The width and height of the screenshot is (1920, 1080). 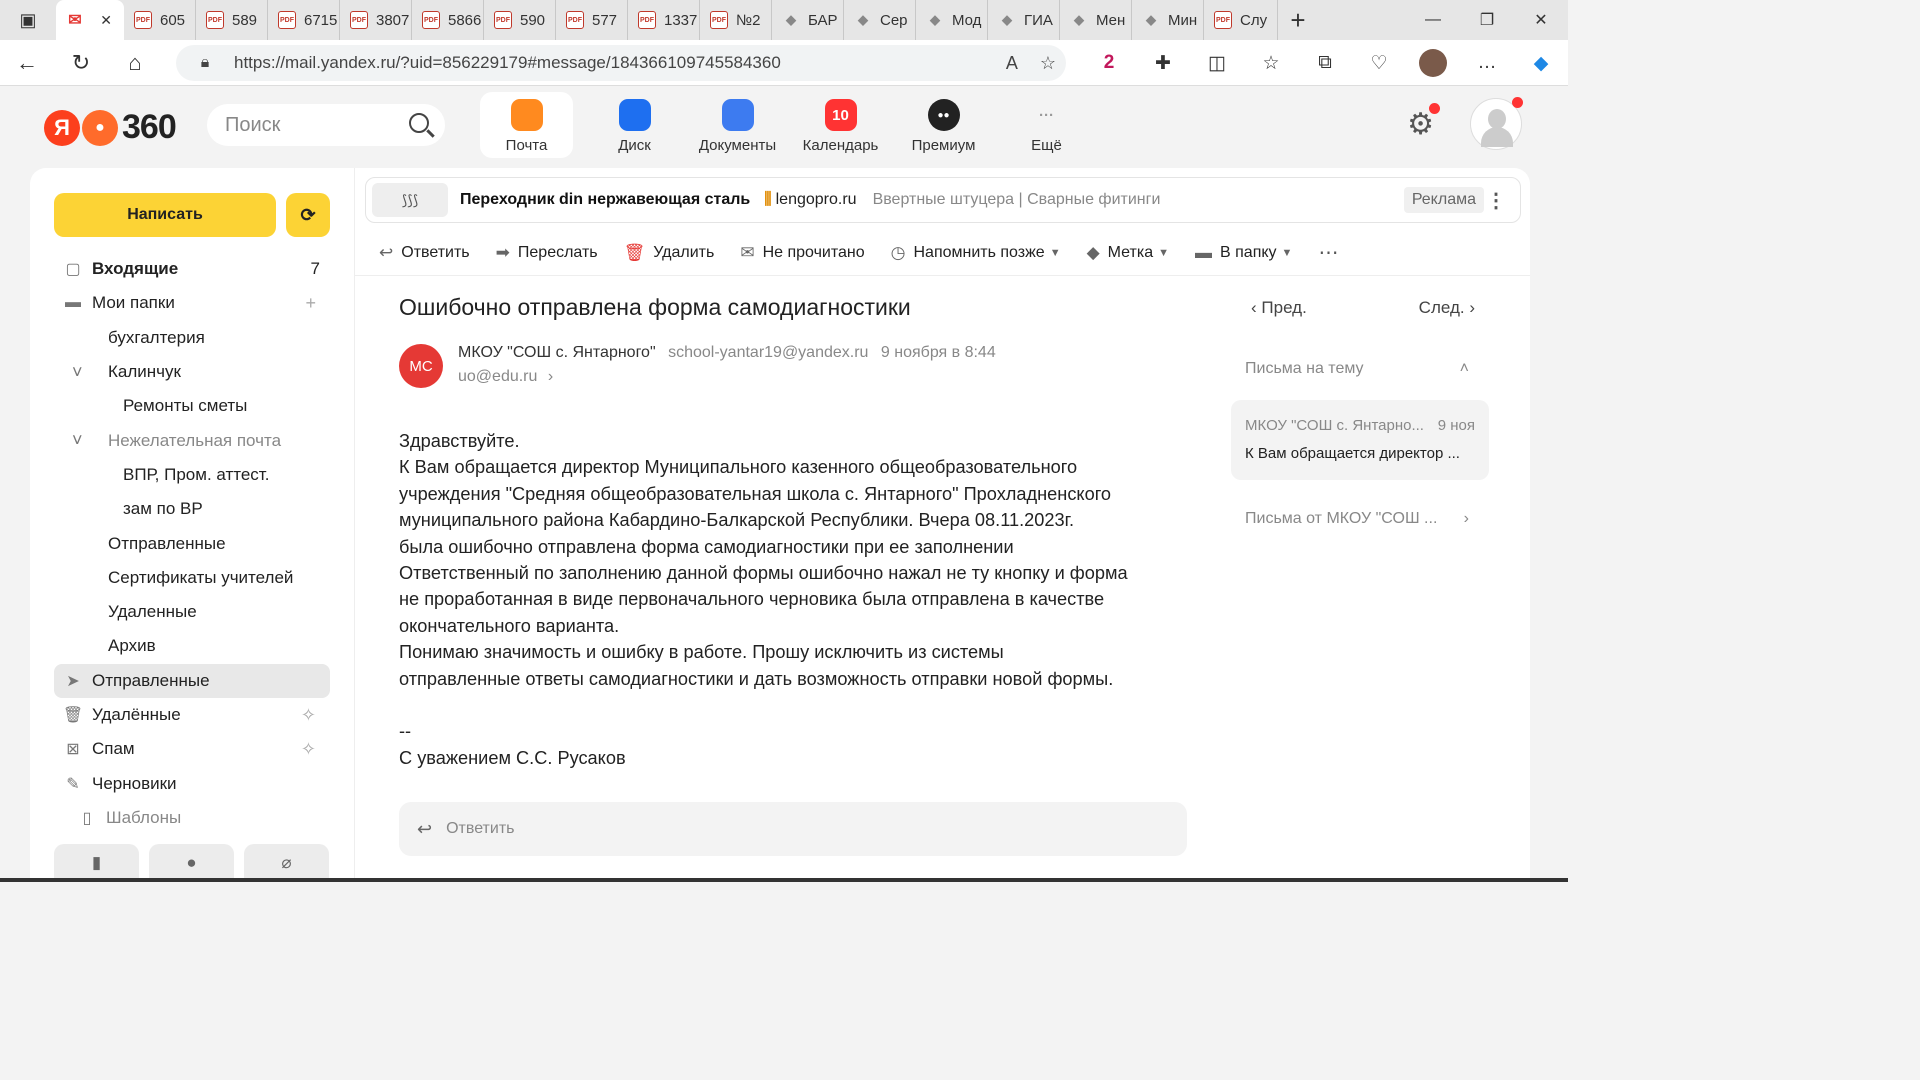 What do you see at coordinates (160, 20) in the screenshot?
I see `browser-tab: PDF 605` at bounding box center [160, 20].